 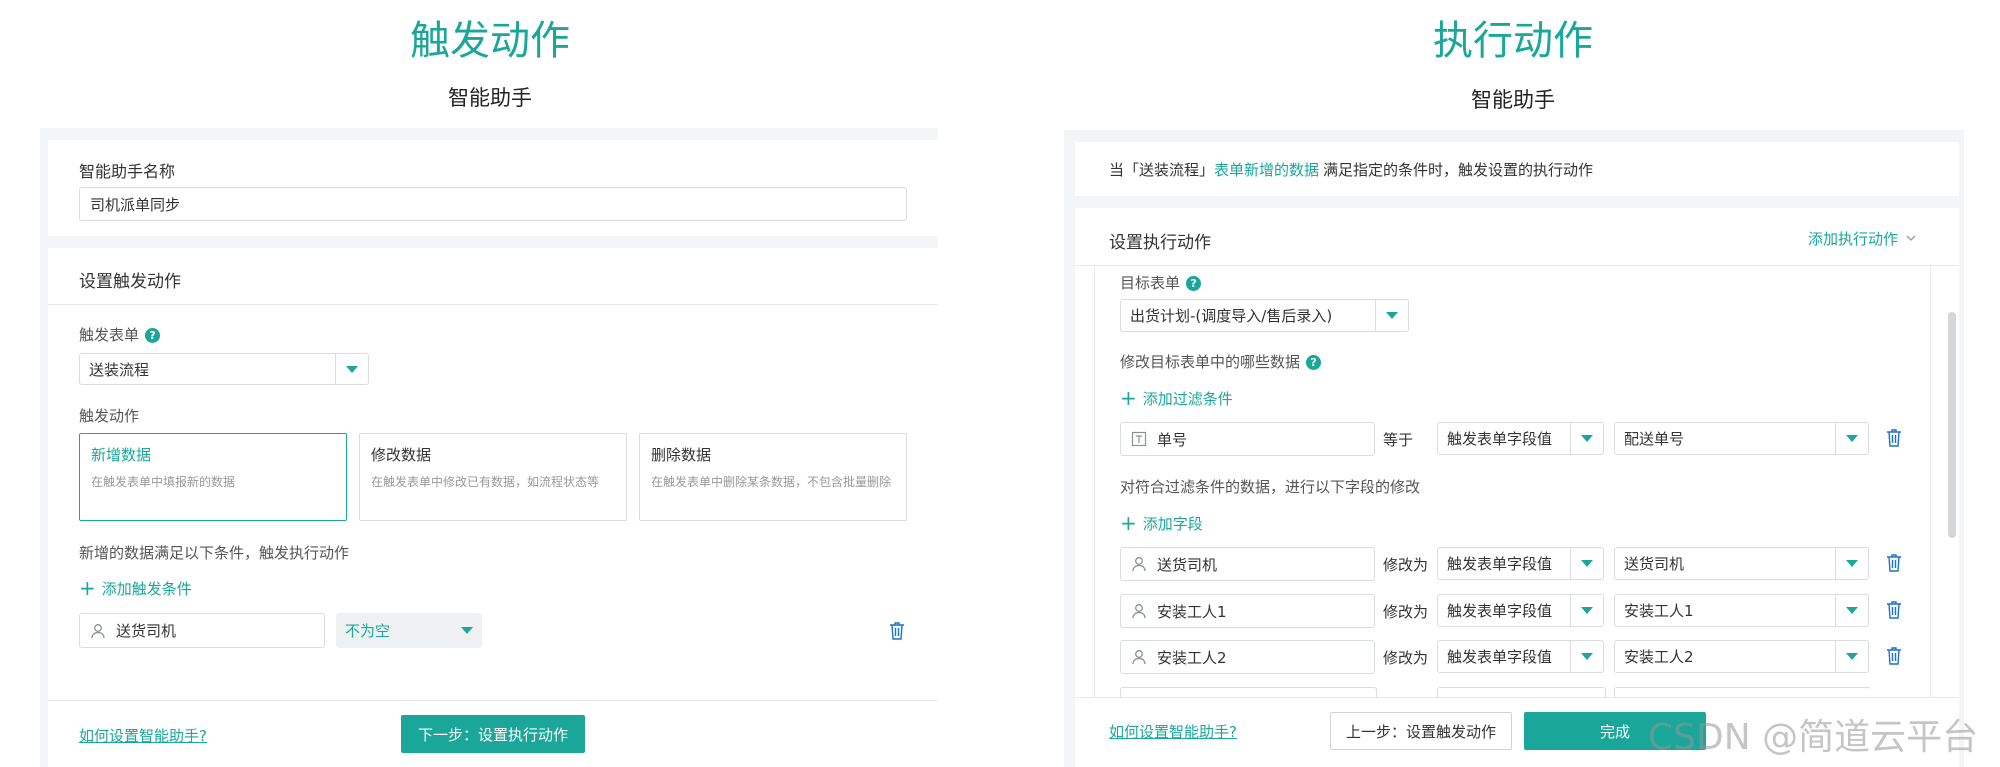 What do you see at coordinates (1176, 398) in the screenshot?
I see `add-filter-button: + 添加过滤条件` at bounding box center [1176, 398].